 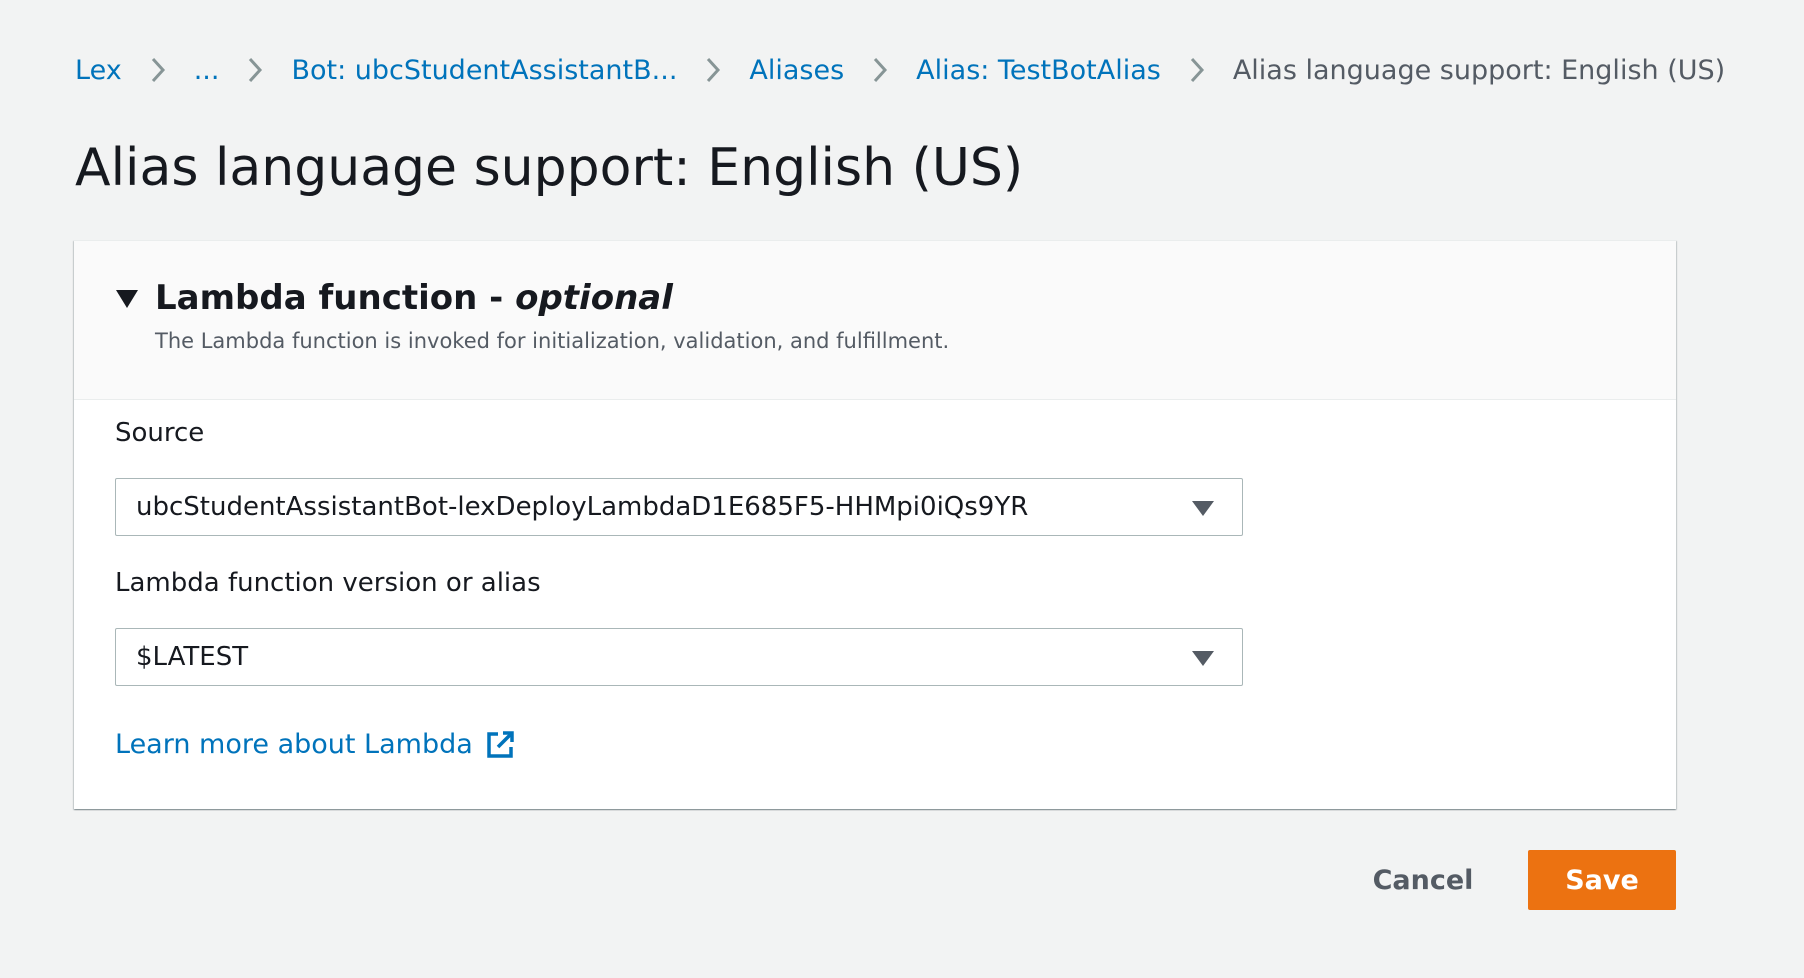 What do you see at coordinates (160, 433) in the screenshot?
I see `source-label: Source` at bounding box center [160, 433].